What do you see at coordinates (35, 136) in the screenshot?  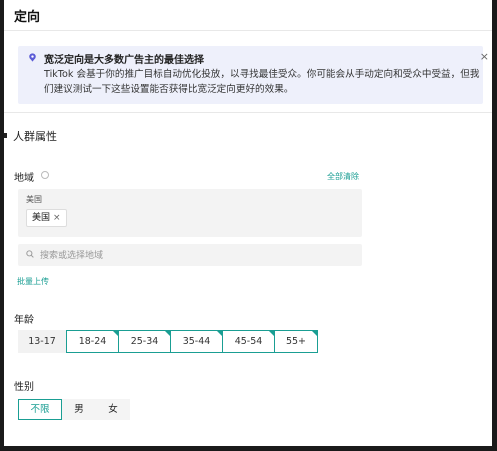 I see `audience-section-title: 人群属性` at bounding box center [35, 136].